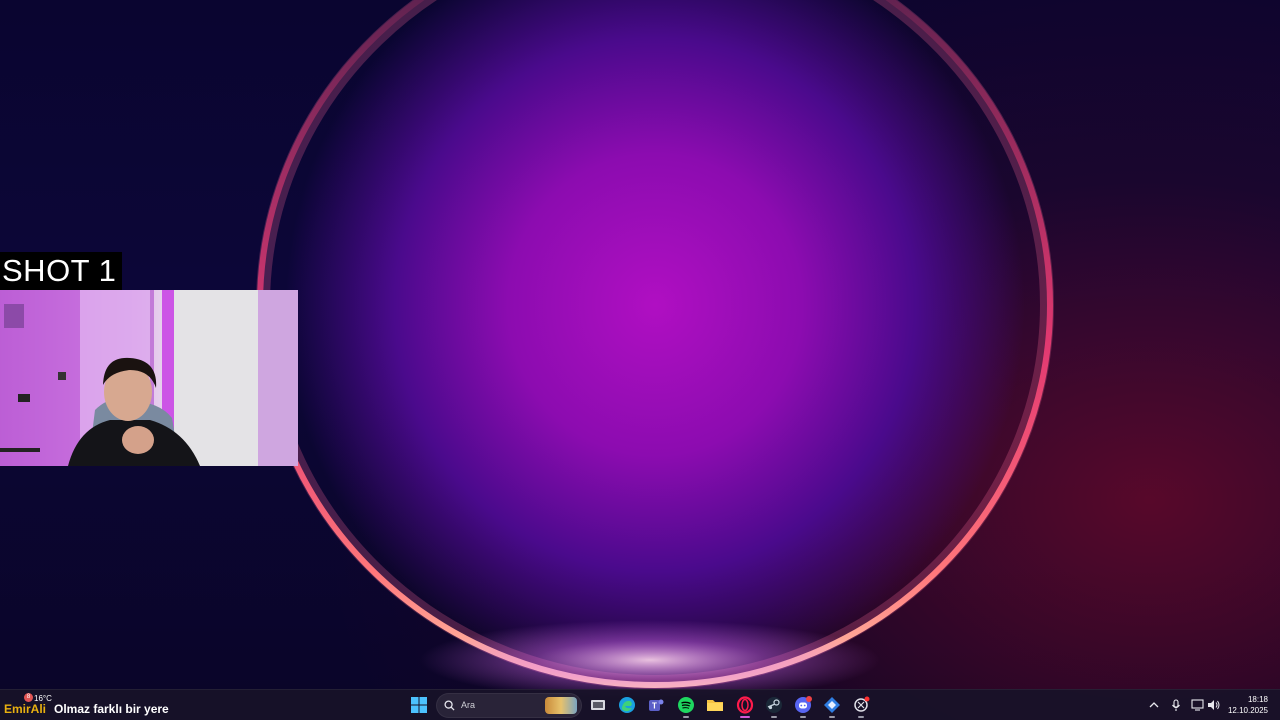  I want to click on taskbar: 8 16°C EmirAli Olmaz farklı bir yere Ara, so click(640, 704).